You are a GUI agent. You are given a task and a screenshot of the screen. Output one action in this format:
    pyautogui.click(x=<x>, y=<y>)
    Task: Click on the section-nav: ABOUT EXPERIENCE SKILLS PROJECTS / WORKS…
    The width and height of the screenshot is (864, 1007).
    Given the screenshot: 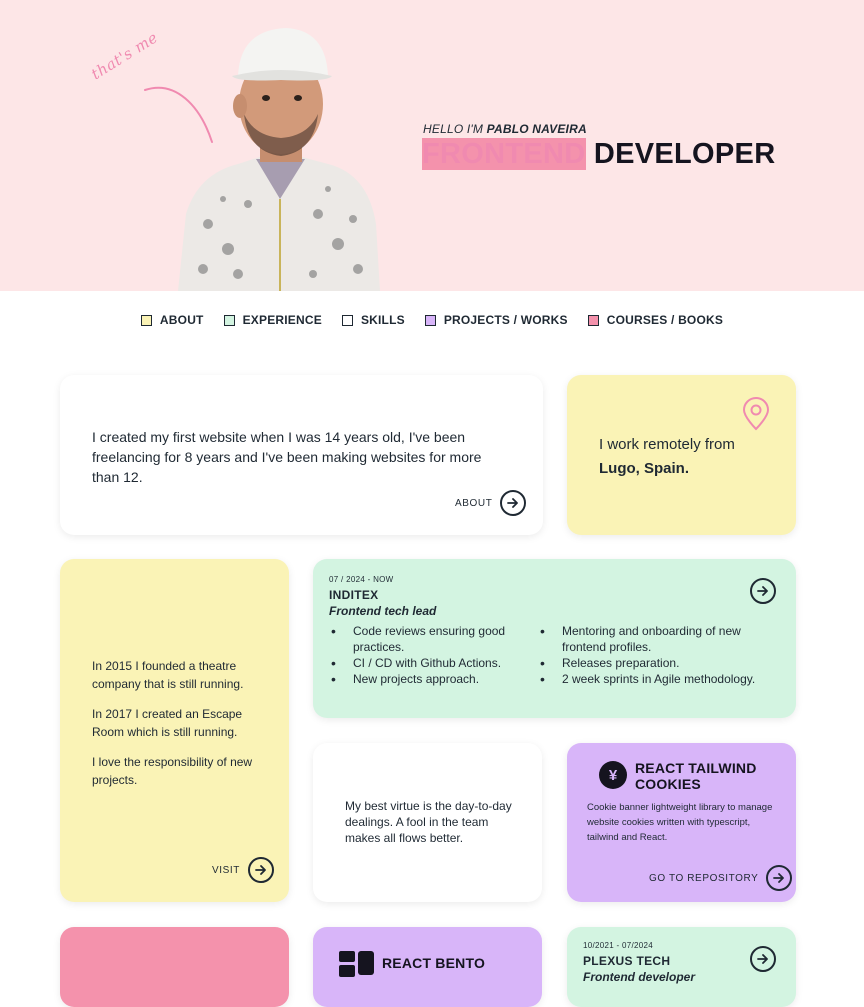 What is the action you would take?
    pyautogui.click(x=432, y=320)
    